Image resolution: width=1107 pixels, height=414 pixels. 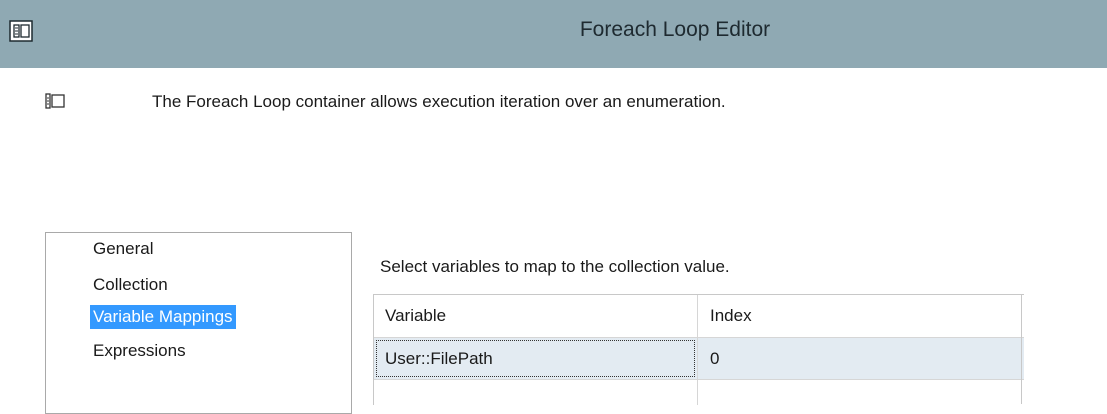 I want to click on window-title: Foreach Loop Editor, so click(x=675, y=29).